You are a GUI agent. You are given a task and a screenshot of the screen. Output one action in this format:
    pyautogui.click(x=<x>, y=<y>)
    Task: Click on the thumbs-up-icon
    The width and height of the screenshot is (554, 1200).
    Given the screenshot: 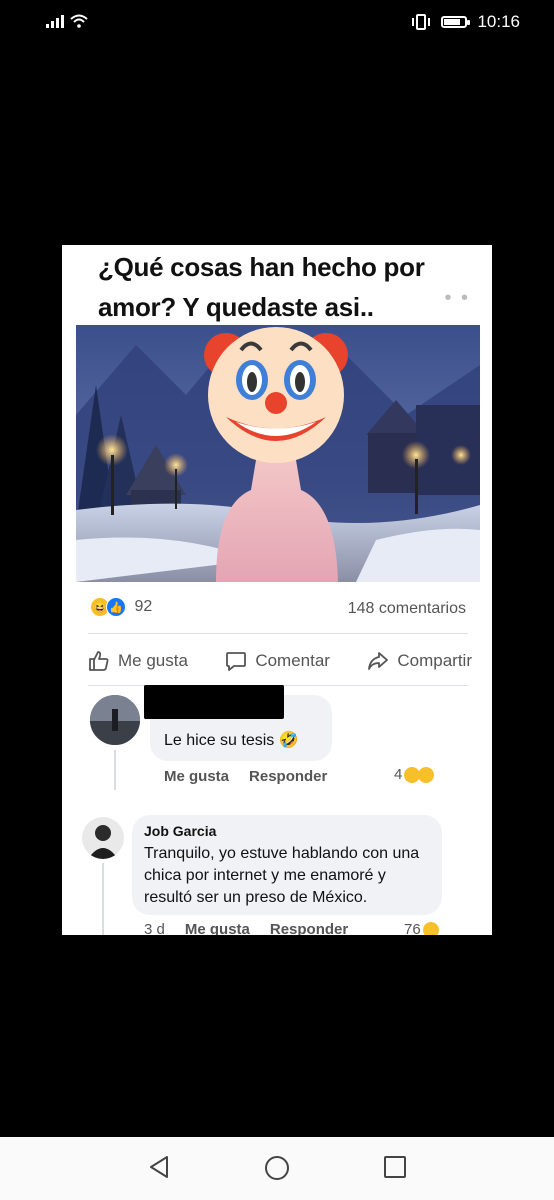 What is the action you would take?
    pyautogui.click(x=99, y=661)
    